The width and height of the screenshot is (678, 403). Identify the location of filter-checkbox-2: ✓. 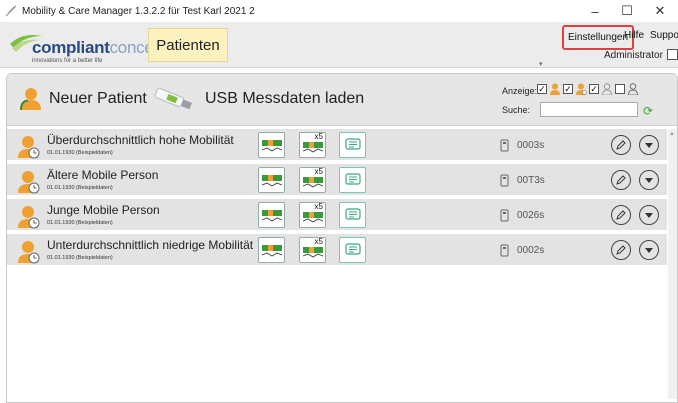
(568, 88).